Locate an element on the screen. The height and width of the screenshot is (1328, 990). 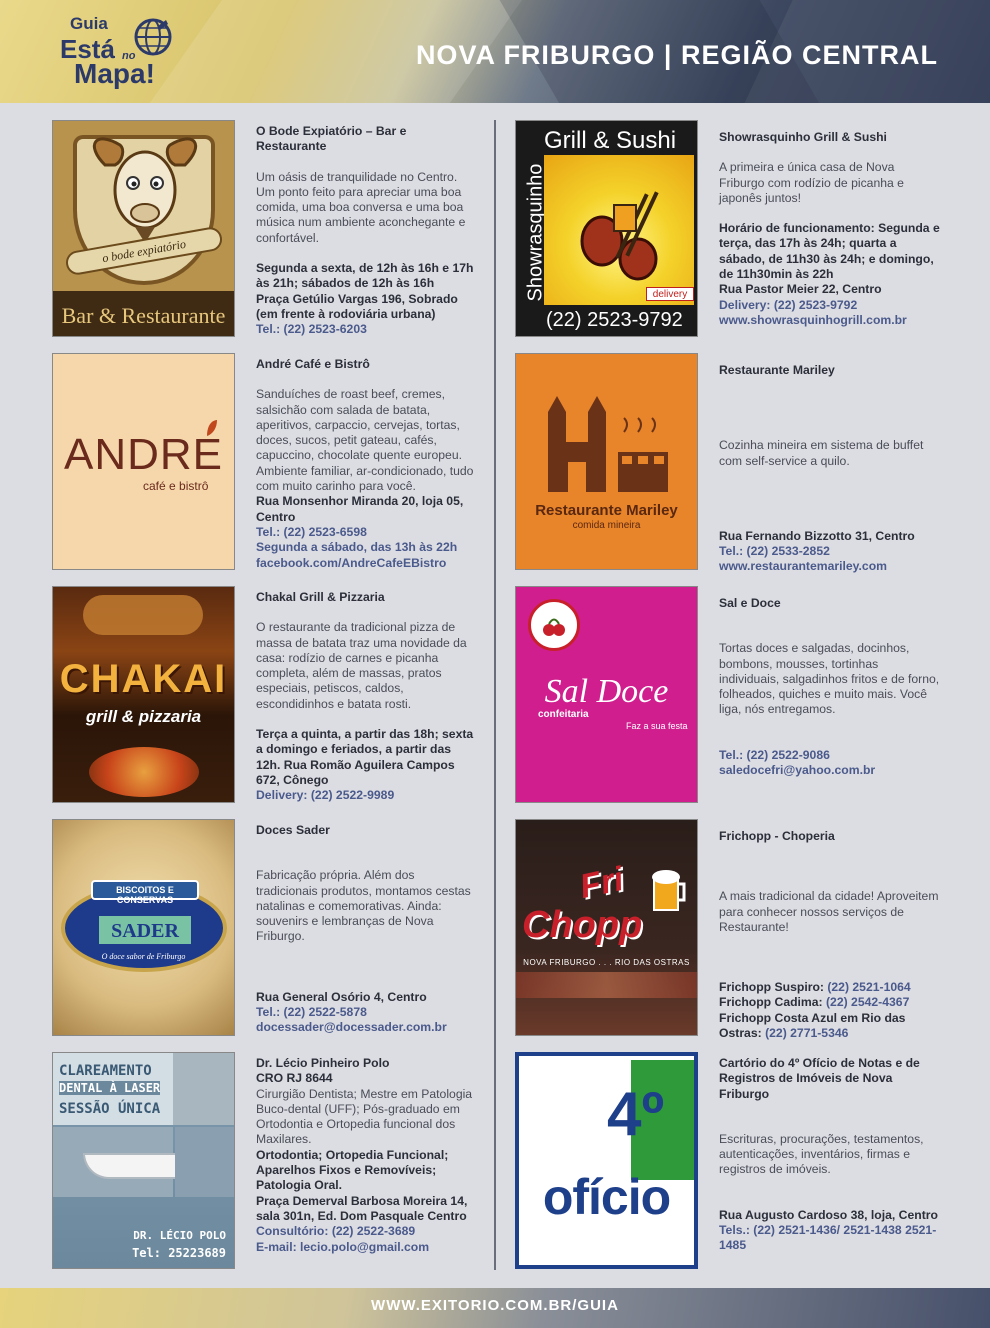
thumb-subtitle: café e bistrô is located at coordinates (176, 486).